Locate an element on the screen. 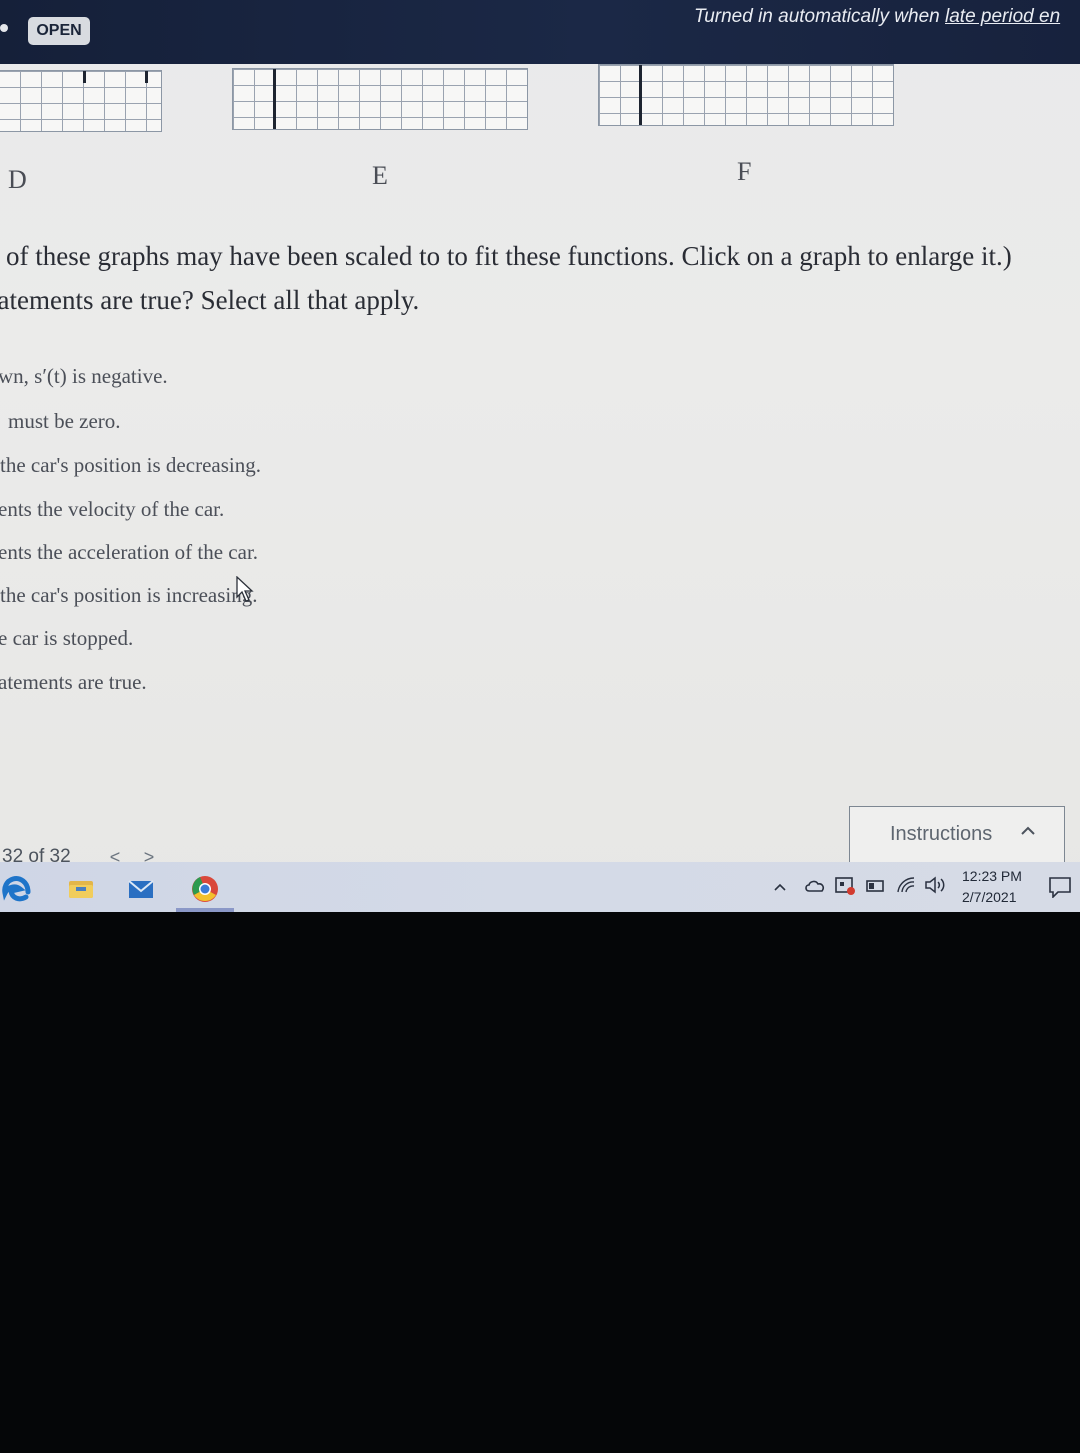  graph-f-thumbnail is located at coordinates (746, 95).